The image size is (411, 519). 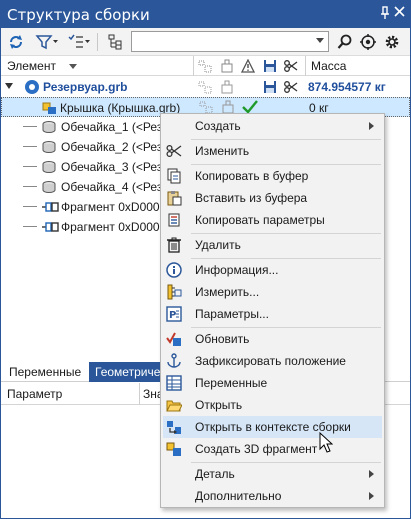 What do you see at coordinates (248, 67) in the screenshot?
I see `warning-icon` at bounding box center [248, 67].